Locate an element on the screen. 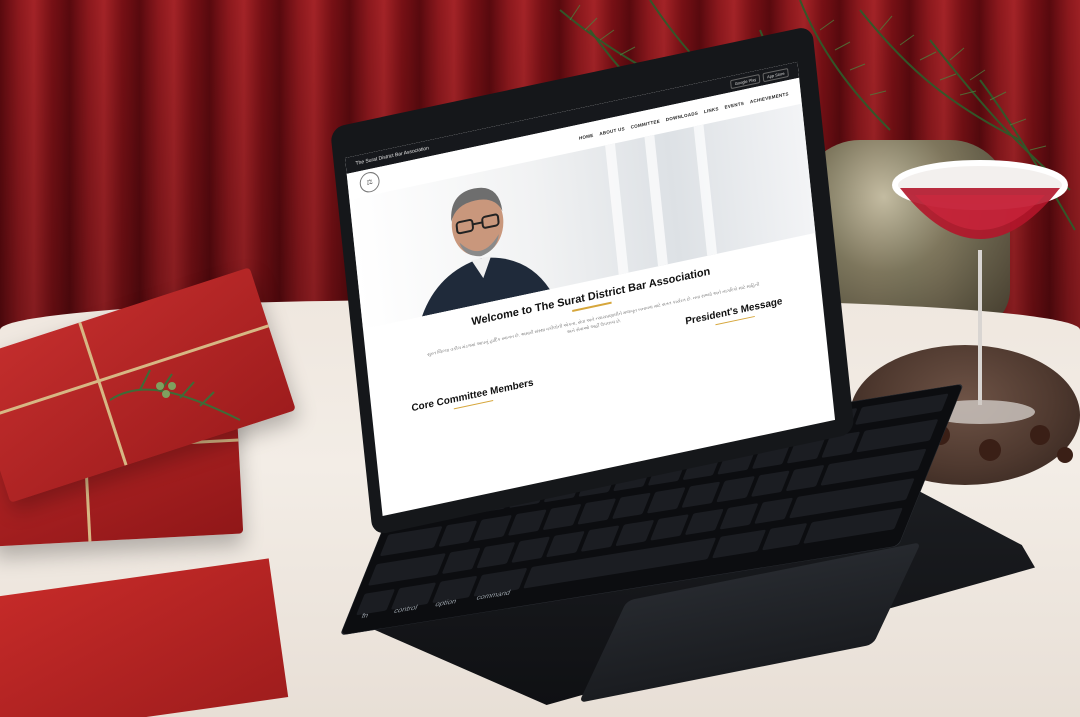 The image size is (1080, 717). president-portrait is located at coordinates (485, 252).